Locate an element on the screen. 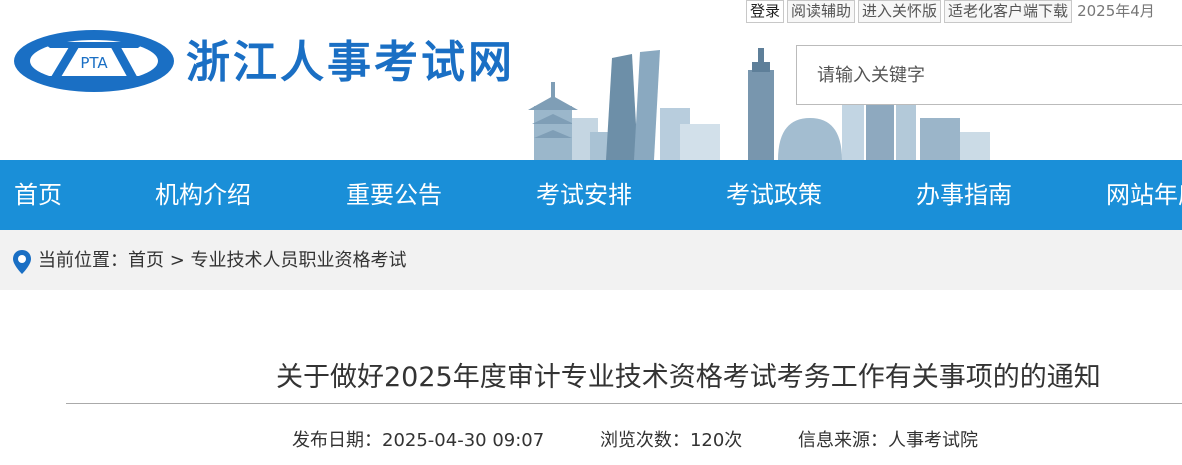 The image size is (1182, 465). nav-item-annual-report: 网站年度 is located at coordinates (1144, 195).